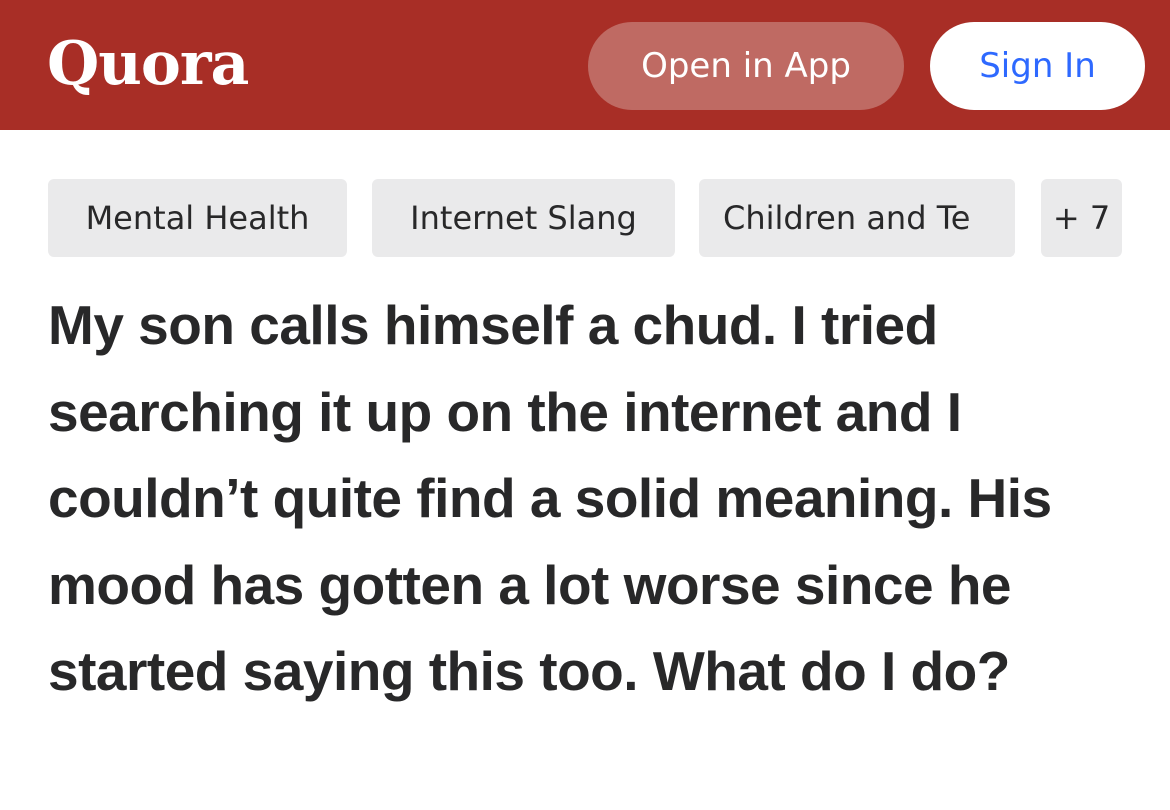  Describe the element at coordinates (847, 218) in the screenshot. I see `topic-chip-label: Children and Te` at that location.